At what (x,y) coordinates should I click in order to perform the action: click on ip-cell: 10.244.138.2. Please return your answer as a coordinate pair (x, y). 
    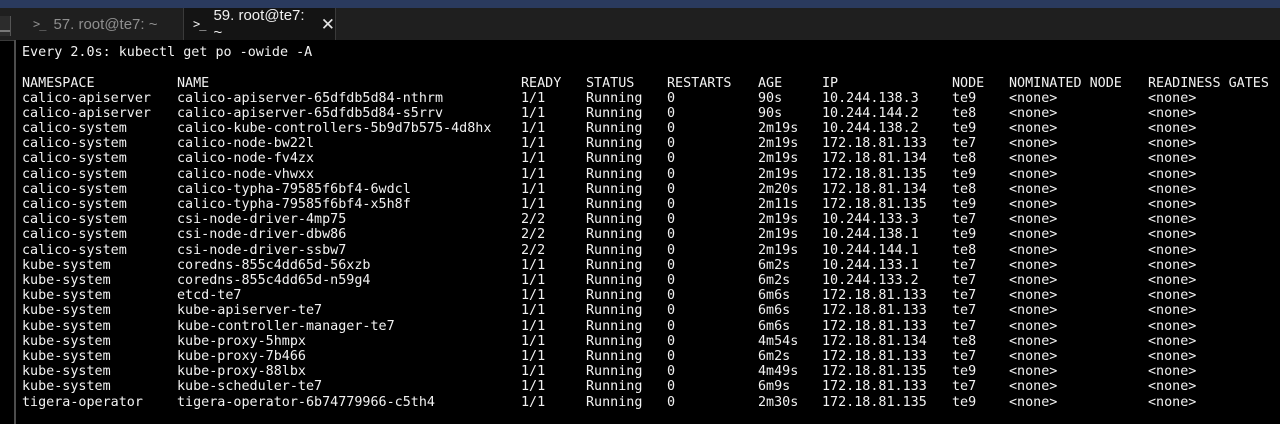
    Looking at the image, I should click on (870, 128).